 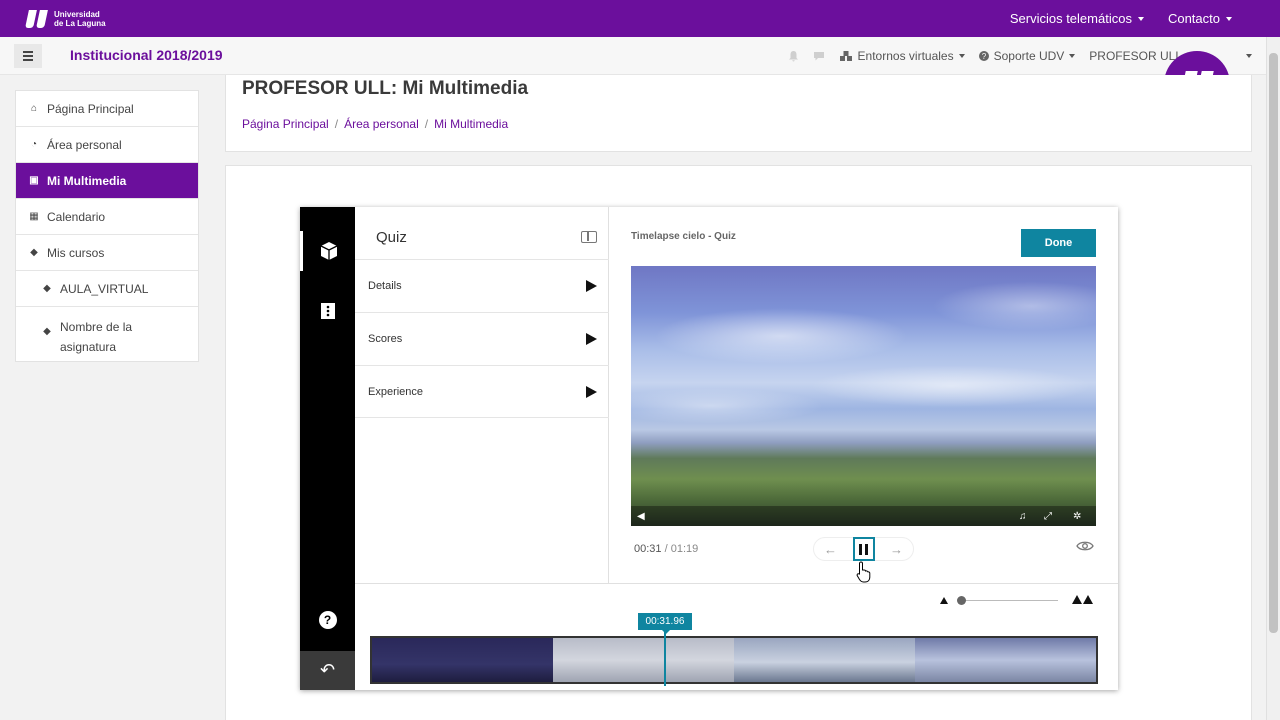 What do you see at coordinates (1085, 546) in the screenshot?
I see `eye-icon` at bounding box center [1085, 546].